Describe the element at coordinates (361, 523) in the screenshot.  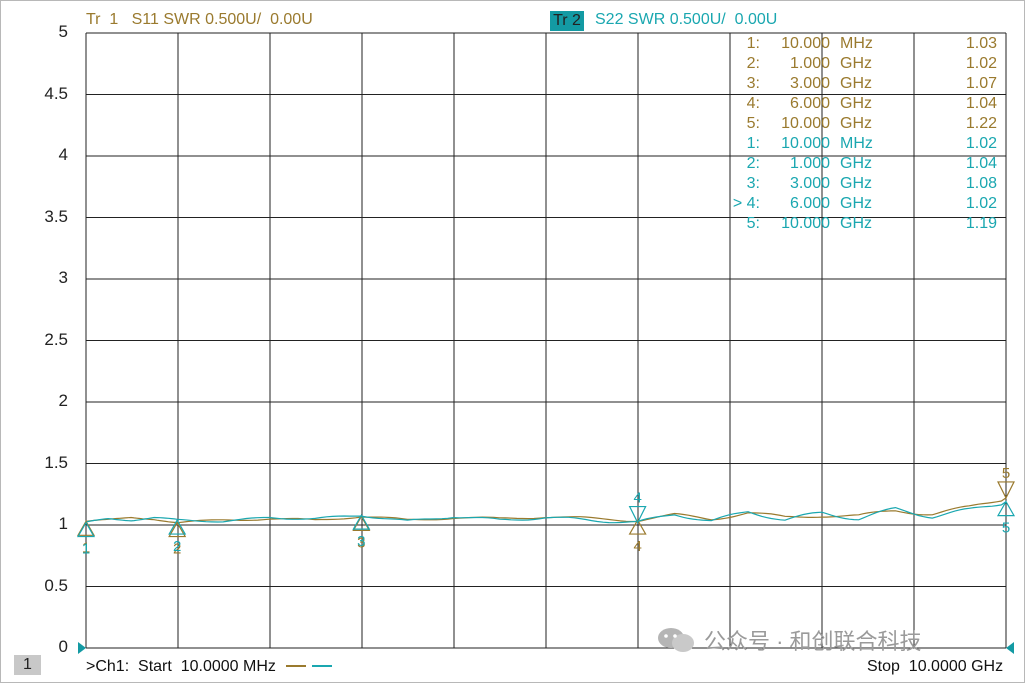
I see `marker-triangle` at that location.